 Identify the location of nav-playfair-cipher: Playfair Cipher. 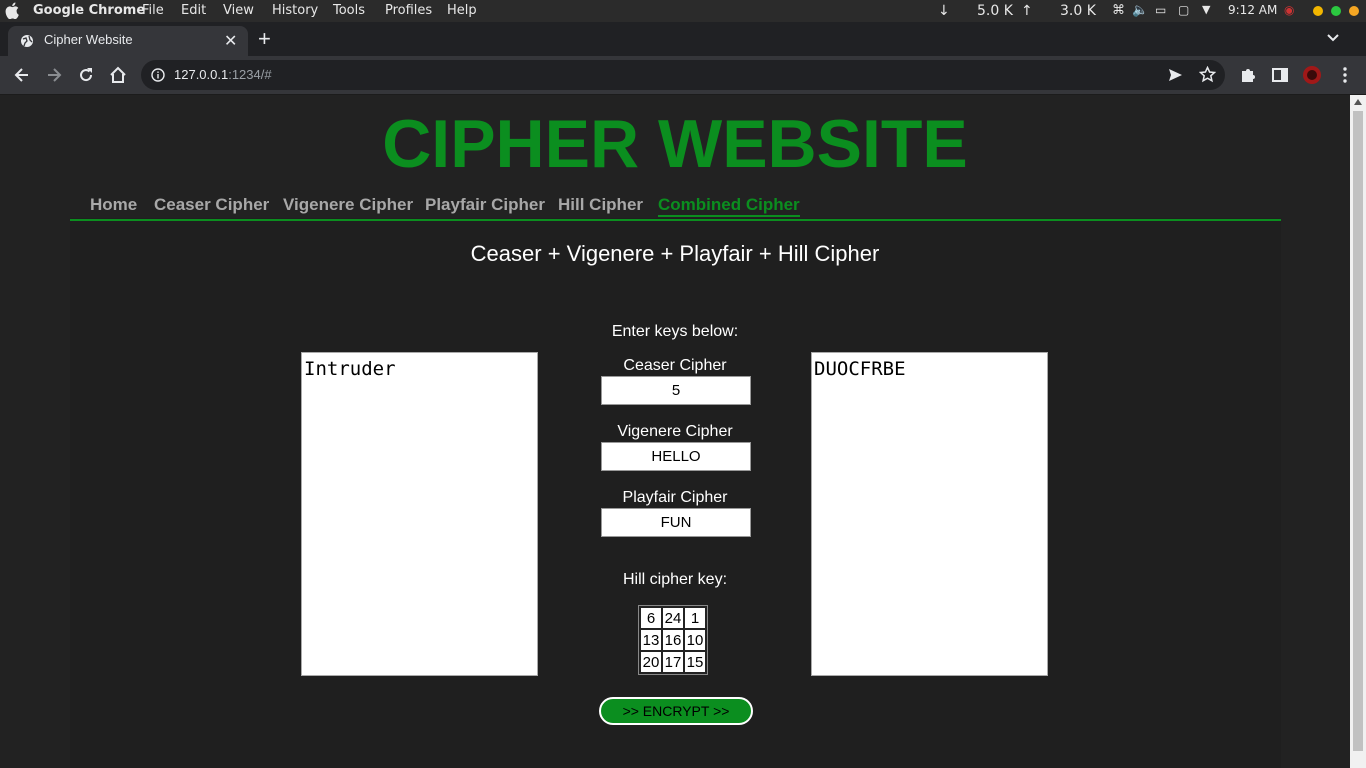
(485, 205).